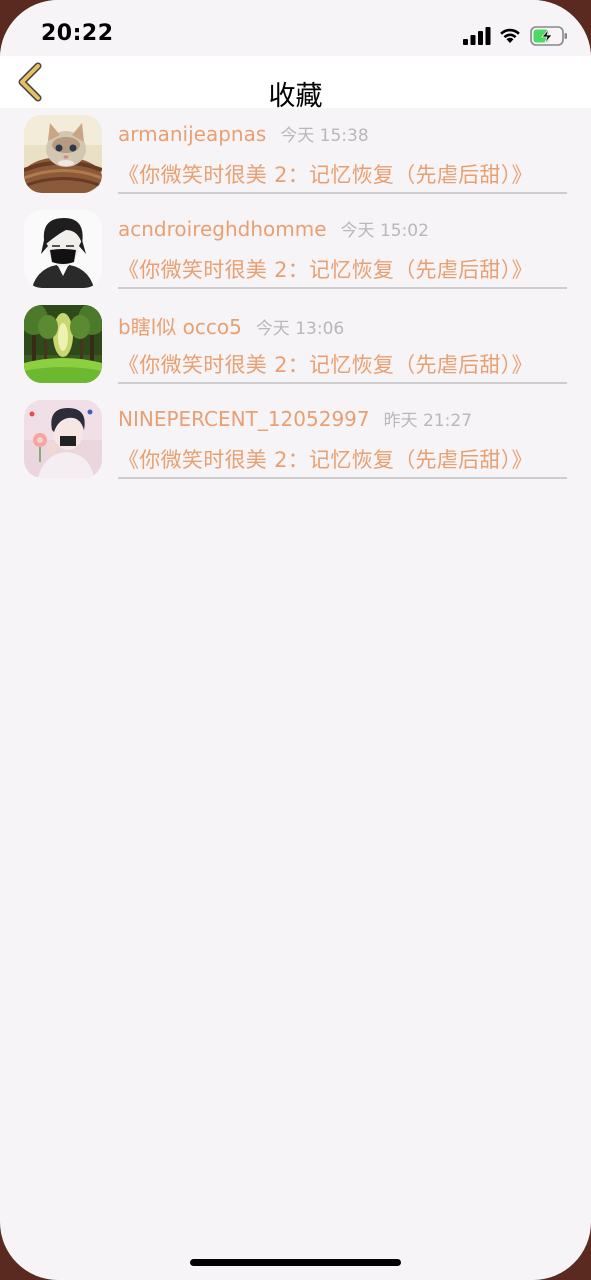 The width and height of the screenshot is (591, 1280). Describe the element at coordinates (63, 154) in the screenshot. I see `kitten-avatar` at that location.